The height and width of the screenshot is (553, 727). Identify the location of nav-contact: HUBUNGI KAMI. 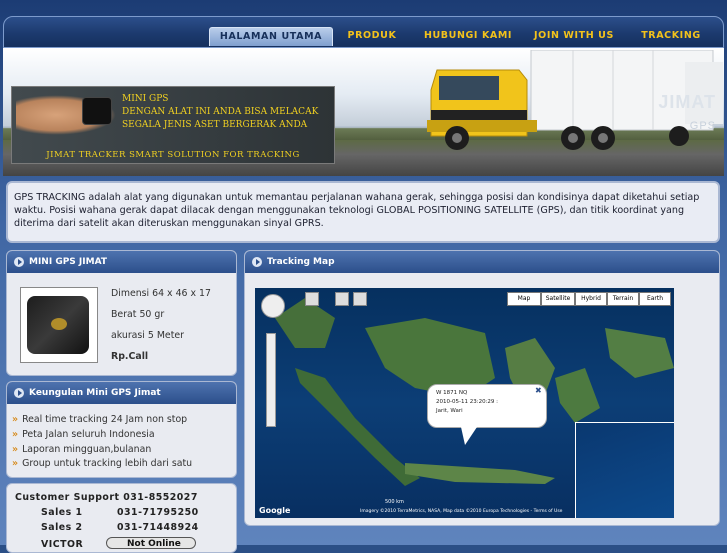
(468, 36).